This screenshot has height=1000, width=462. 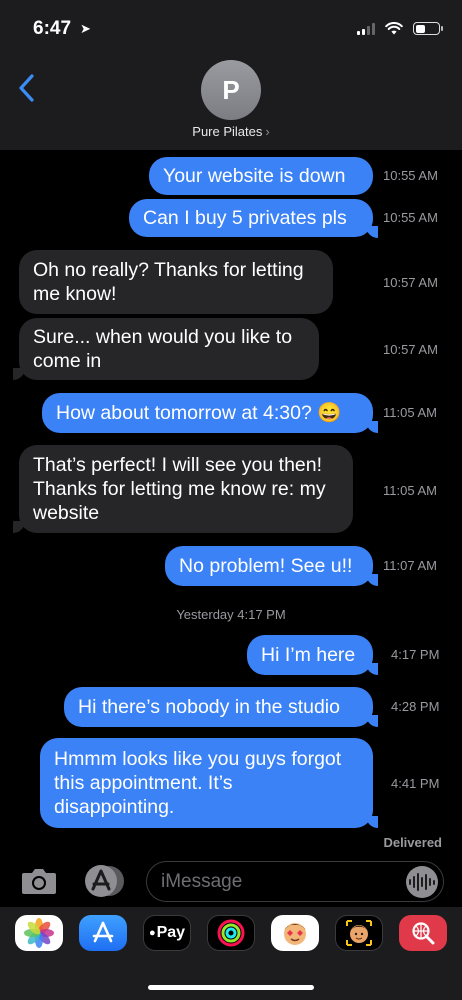 What do you see at coordinates (231, 987) in the screenshot?
I see `home-indicator` at bounding box center [231, 987].